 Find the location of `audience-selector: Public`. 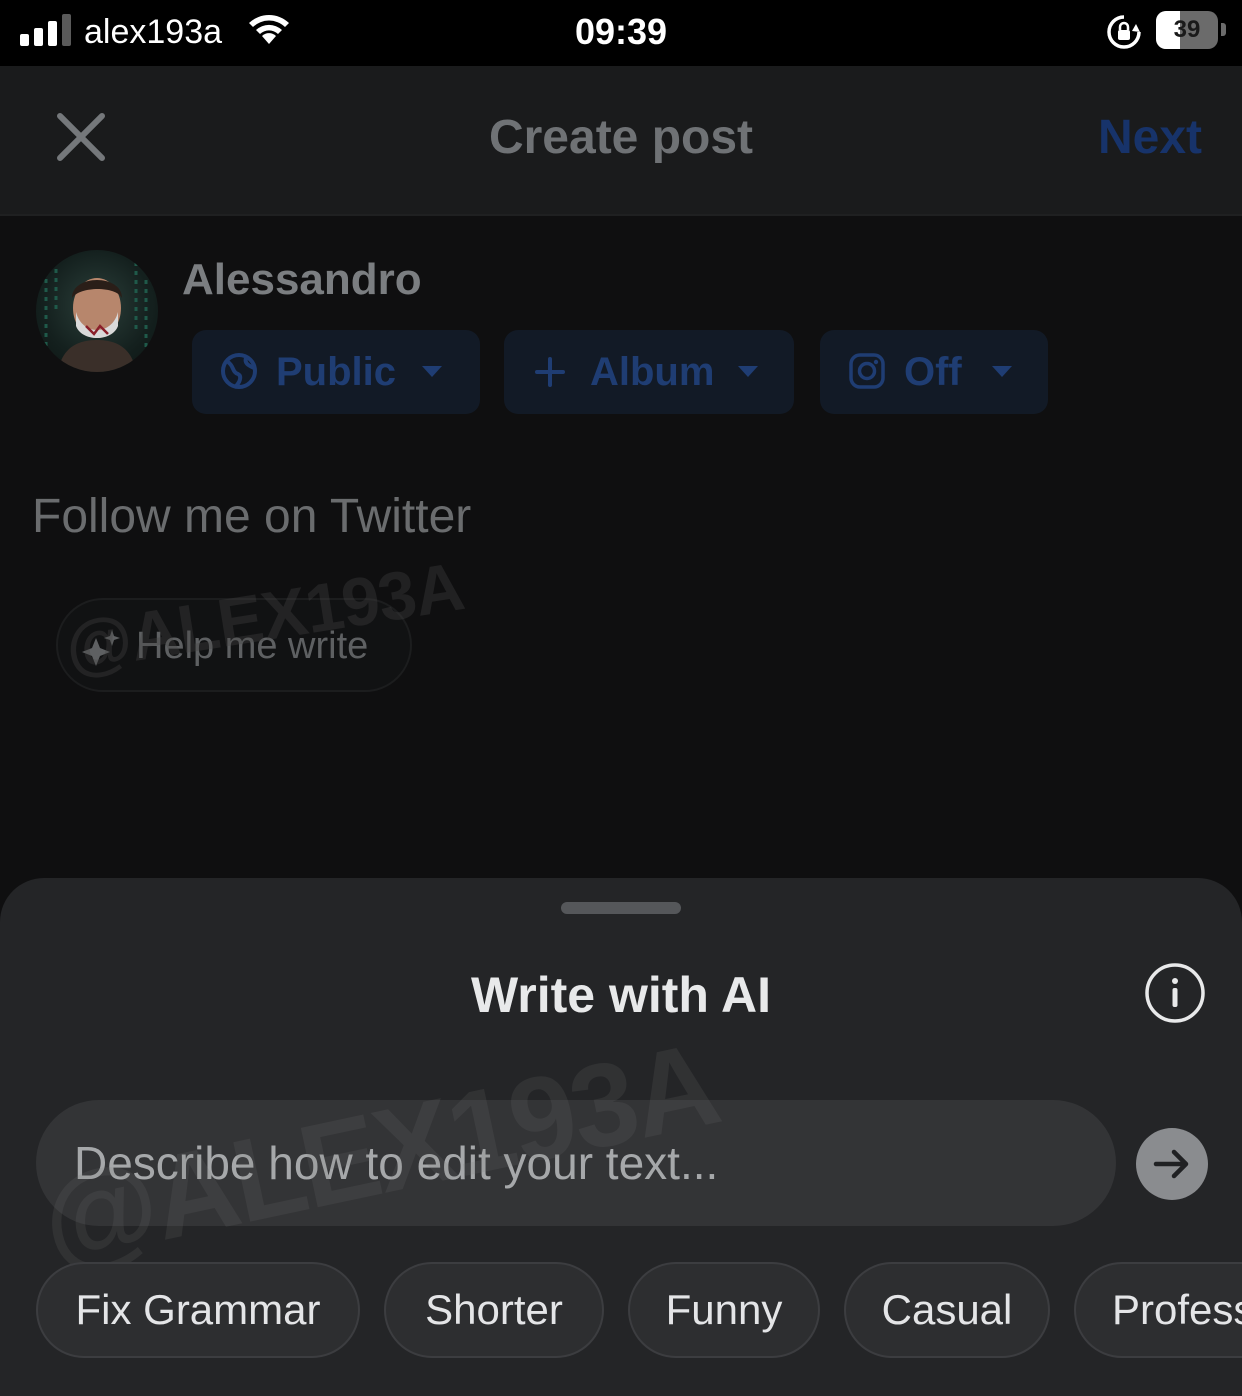

audience-selector: Public is located at coordinates (336, 372).